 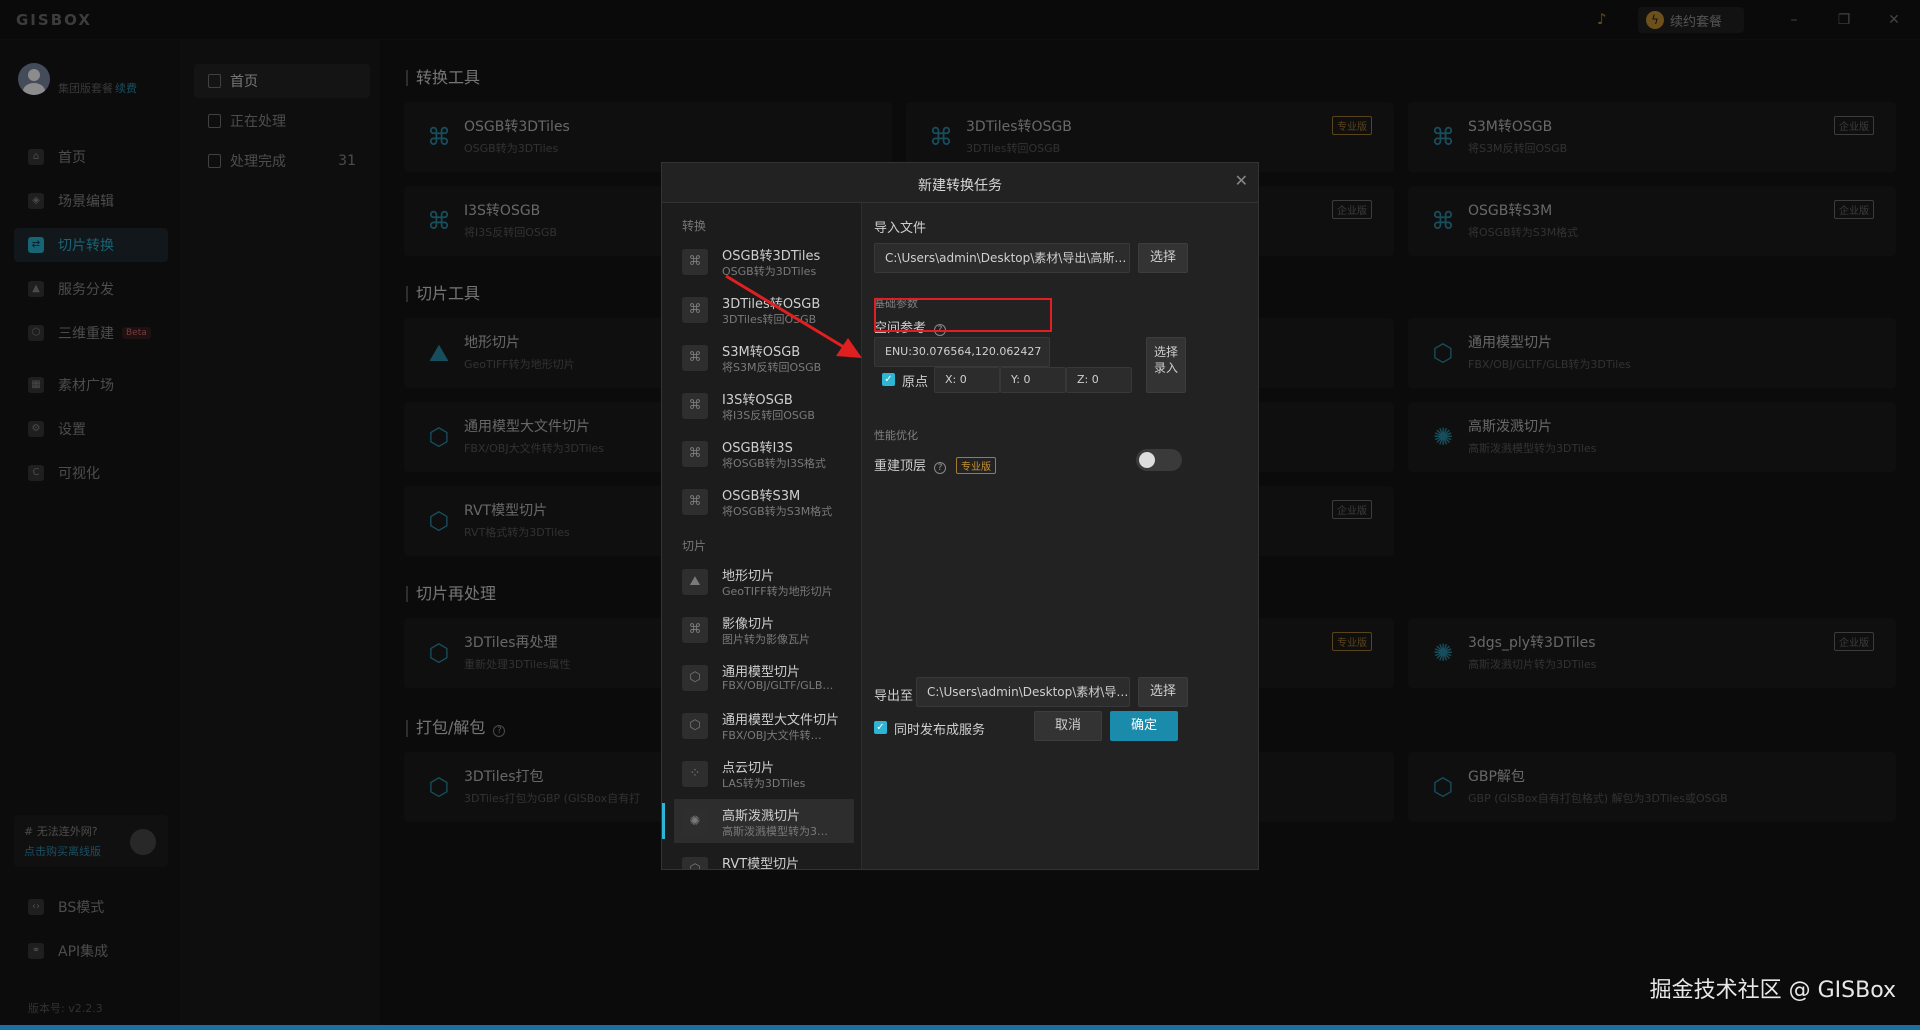 I want to click on image-icon: ⌘, so click(x=695, y=630).